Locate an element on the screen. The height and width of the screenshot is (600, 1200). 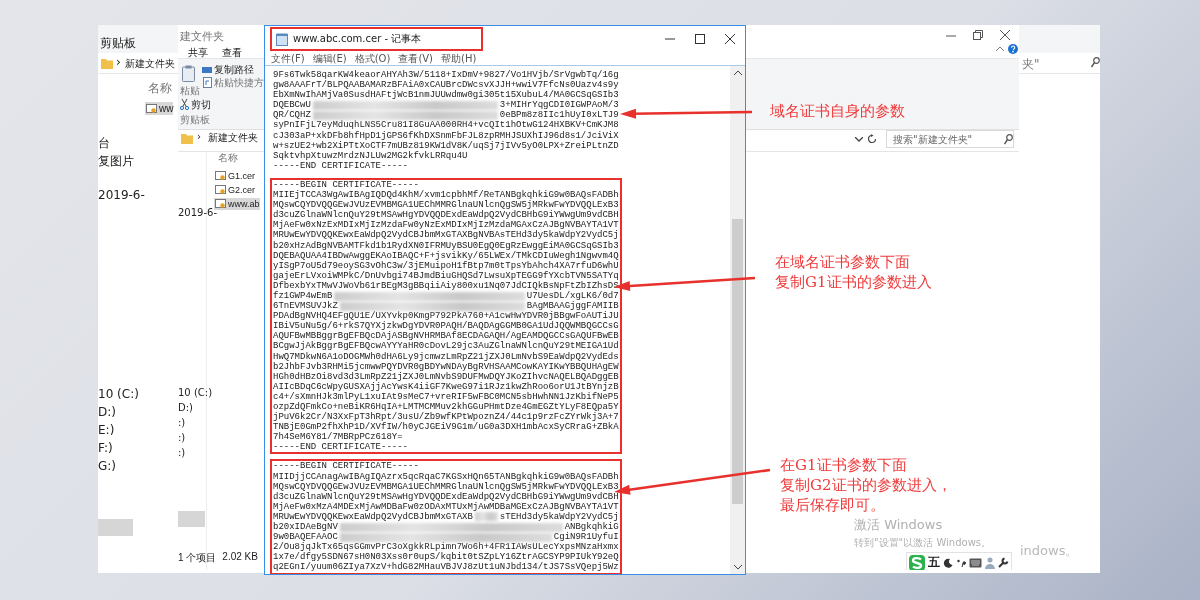
text-line: TNBjE0GmP2fhXhP1D/XVfIW/h0yCJGEiV9G1m/uG0a3DXH1mbAcxSyCRraG+ZBkA is located at coordinates (446, 427).